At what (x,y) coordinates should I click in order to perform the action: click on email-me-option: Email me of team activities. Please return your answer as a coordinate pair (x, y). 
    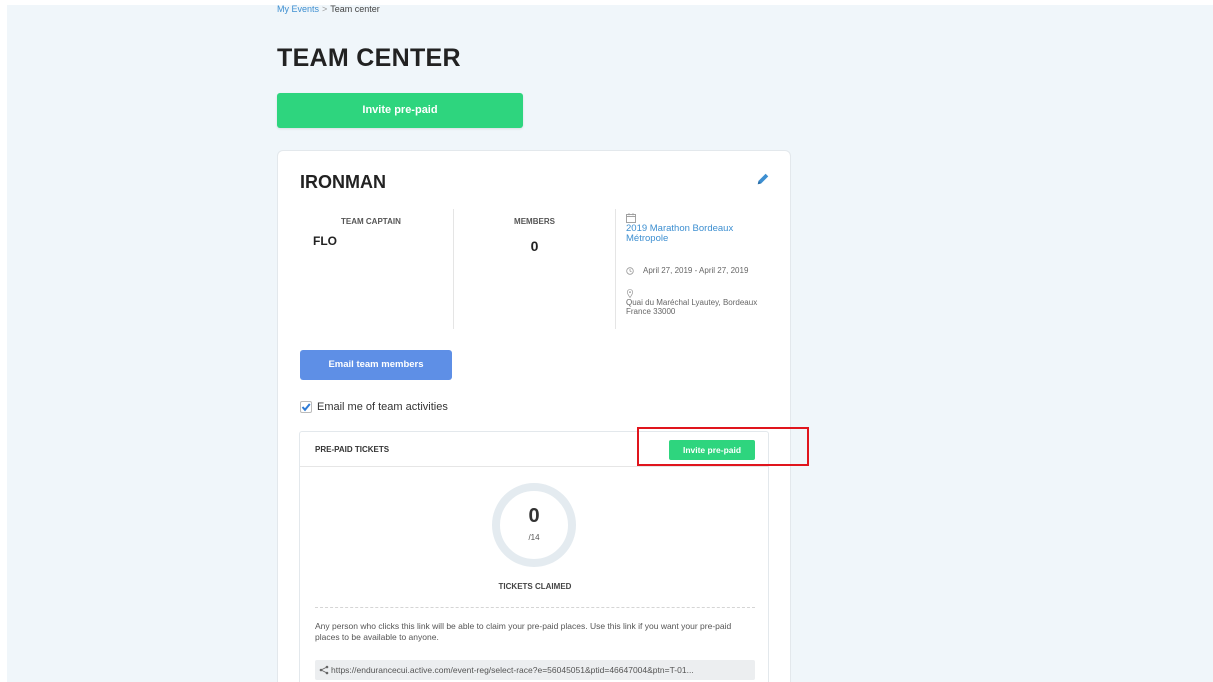
    Looking at the image, I should click on (374, 407).